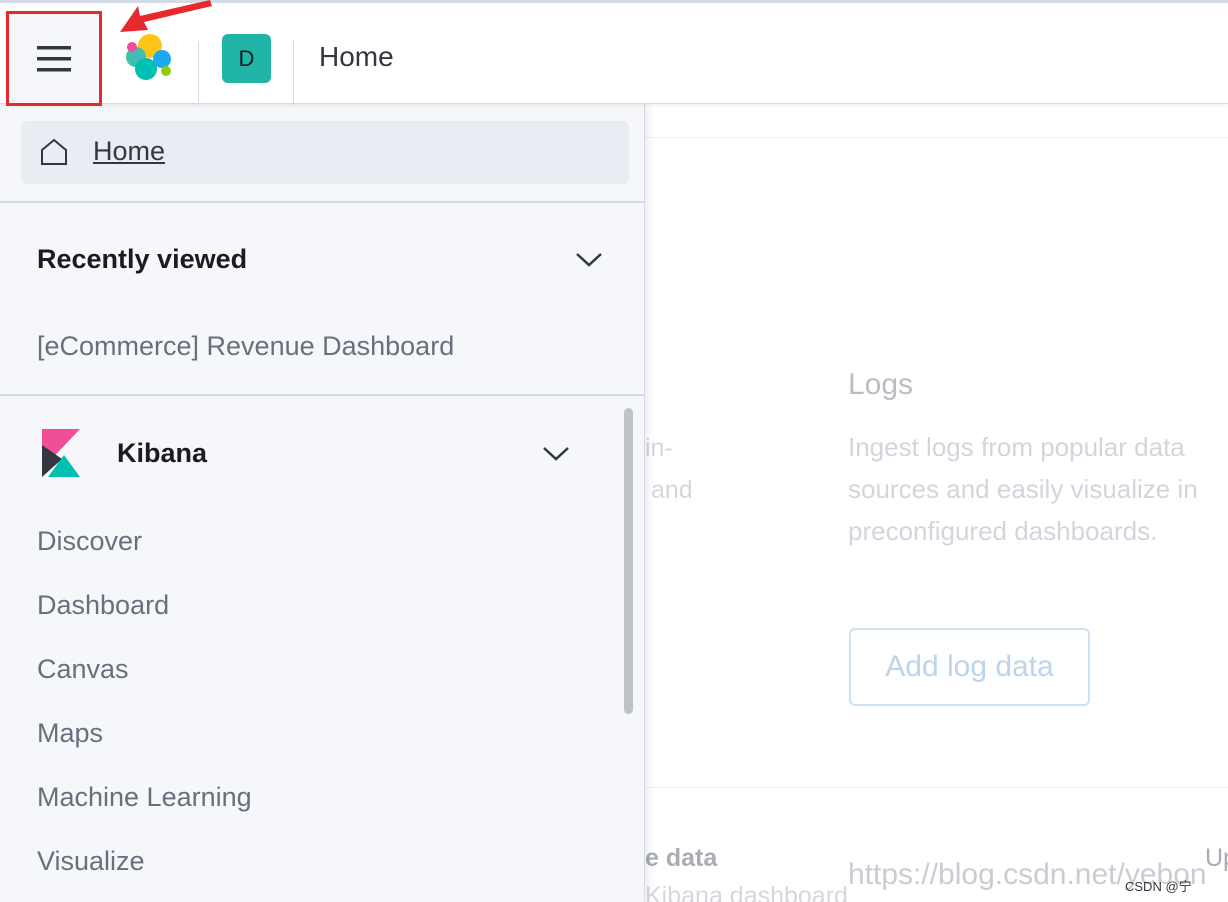 This screenshot has height=902, width=1228. I want to click on home-icon, so click(54, 151).